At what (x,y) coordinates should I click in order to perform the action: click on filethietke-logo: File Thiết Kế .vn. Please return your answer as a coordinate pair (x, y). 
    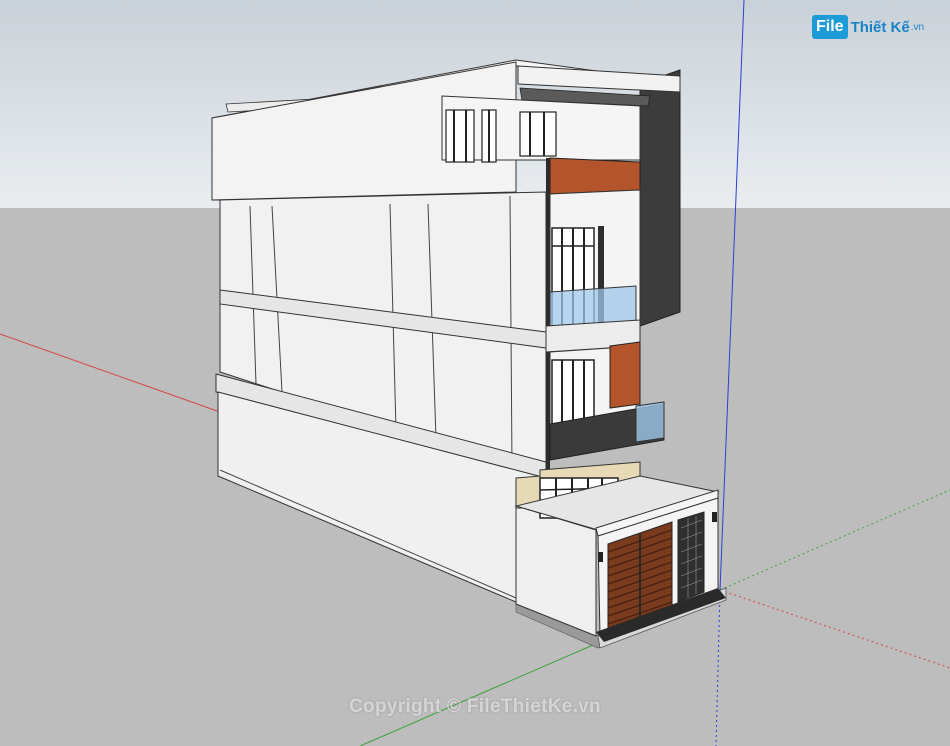
    Looking at the image, I should click on (868, 27).